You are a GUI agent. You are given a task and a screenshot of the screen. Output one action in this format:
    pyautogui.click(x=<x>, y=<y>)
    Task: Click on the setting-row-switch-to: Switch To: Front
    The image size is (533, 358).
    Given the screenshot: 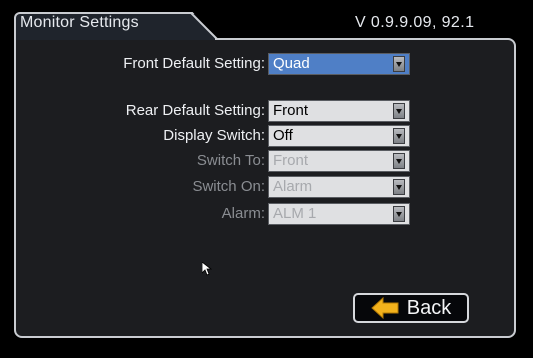 What is the action you would take?
    pyautogui.click(x=266, y=161)
    